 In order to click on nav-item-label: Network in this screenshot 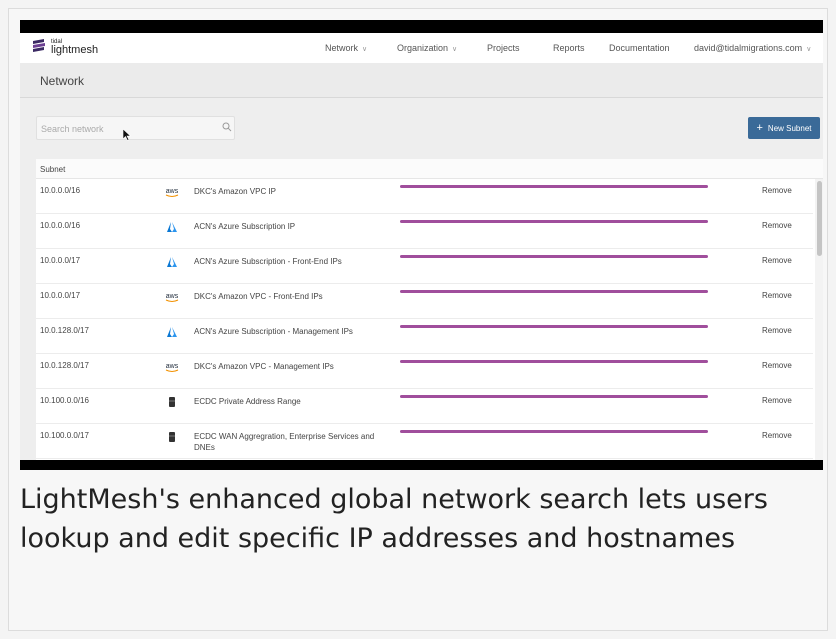, I will do `click(342, 48)`.